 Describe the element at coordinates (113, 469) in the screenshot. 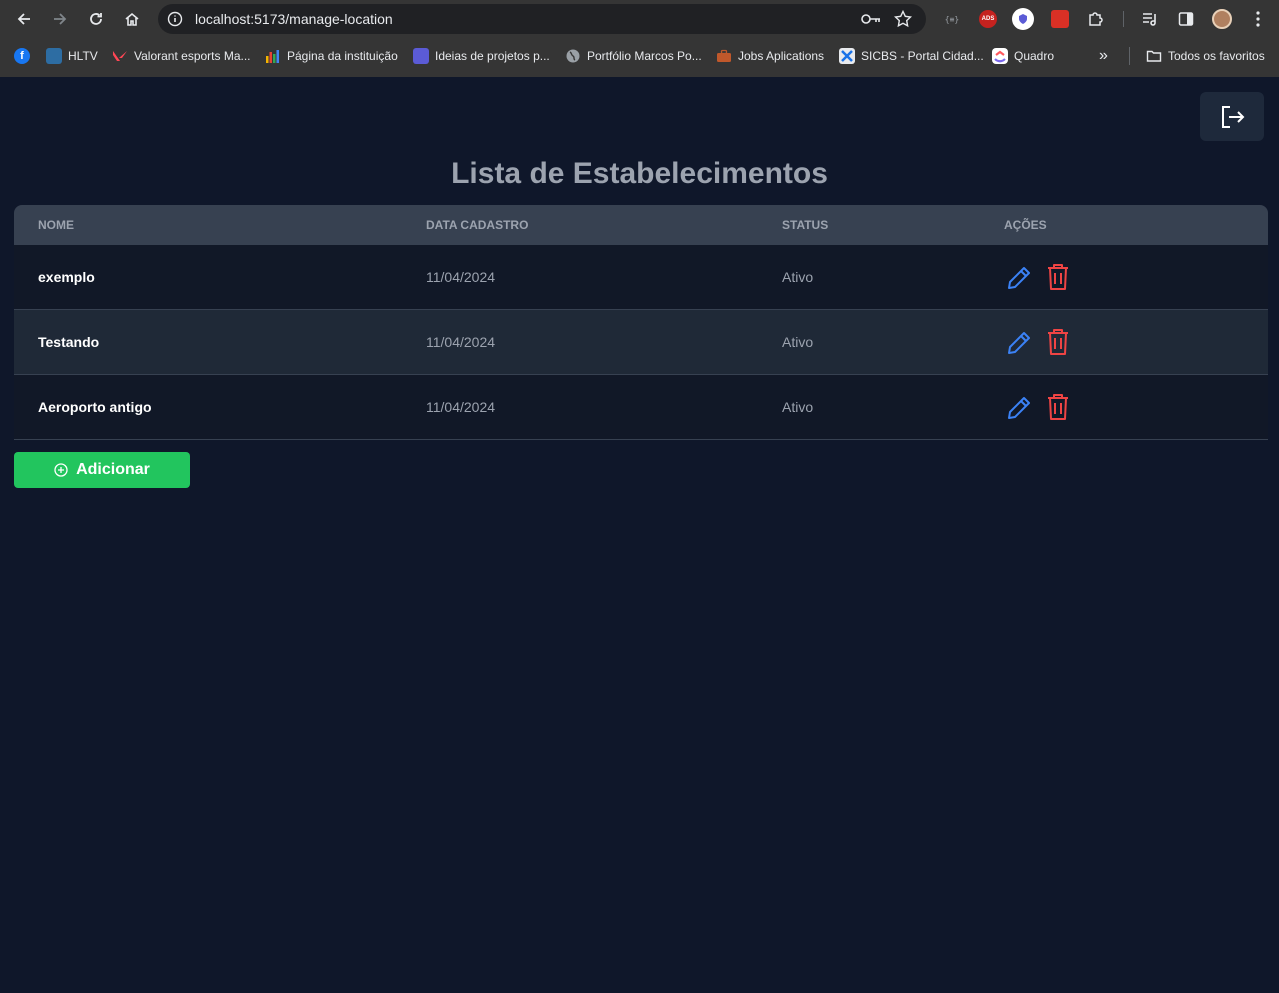

I see `add-button-label: Adicionar` at that location.